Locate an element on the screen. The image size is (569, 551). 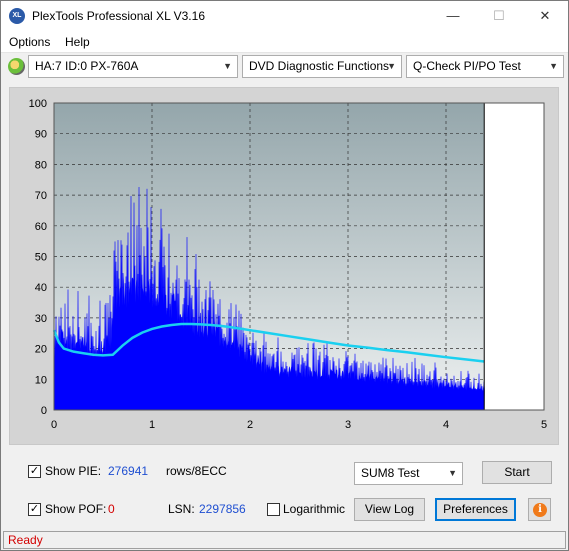
show-pie-checkbox: ✓ is located at coordinates (34, 471).